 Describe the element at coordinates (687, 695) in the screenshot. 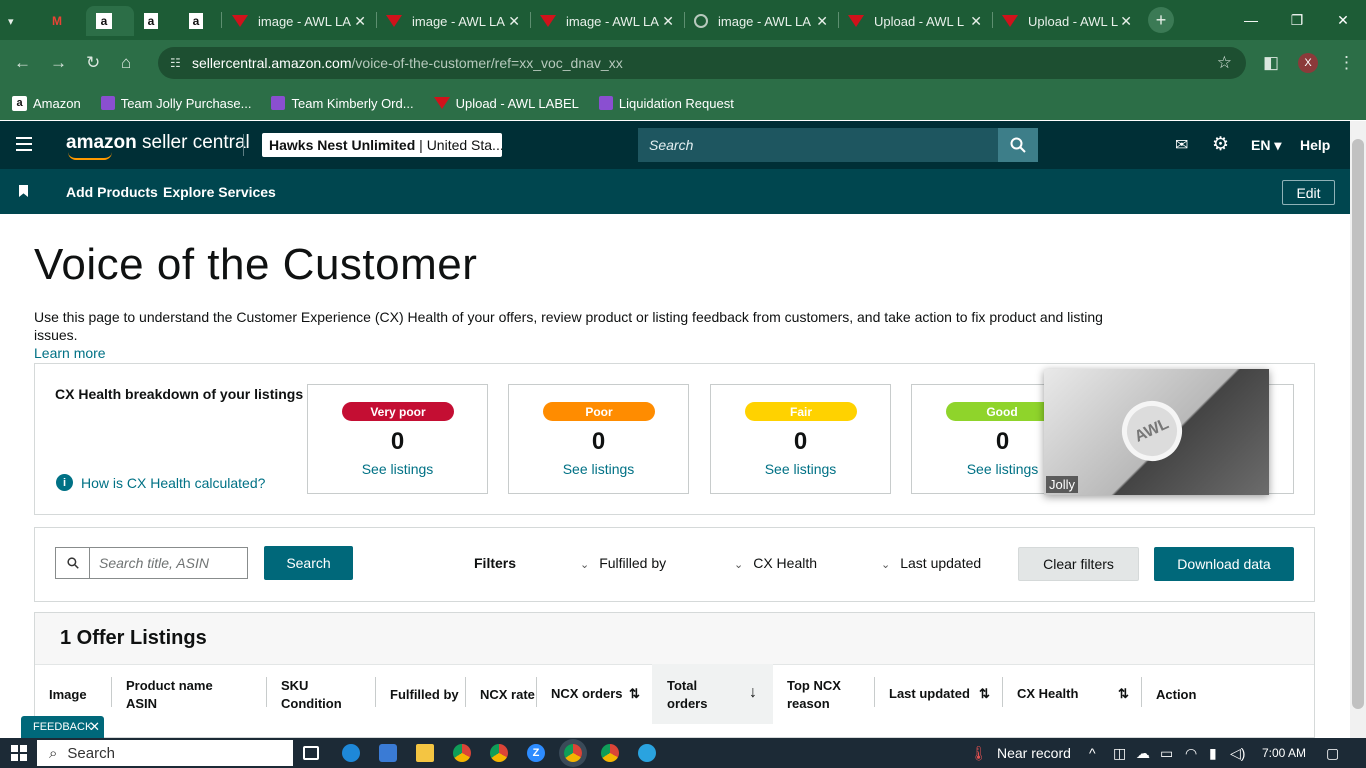

I see `col-total-orders: Total orders` at that location.